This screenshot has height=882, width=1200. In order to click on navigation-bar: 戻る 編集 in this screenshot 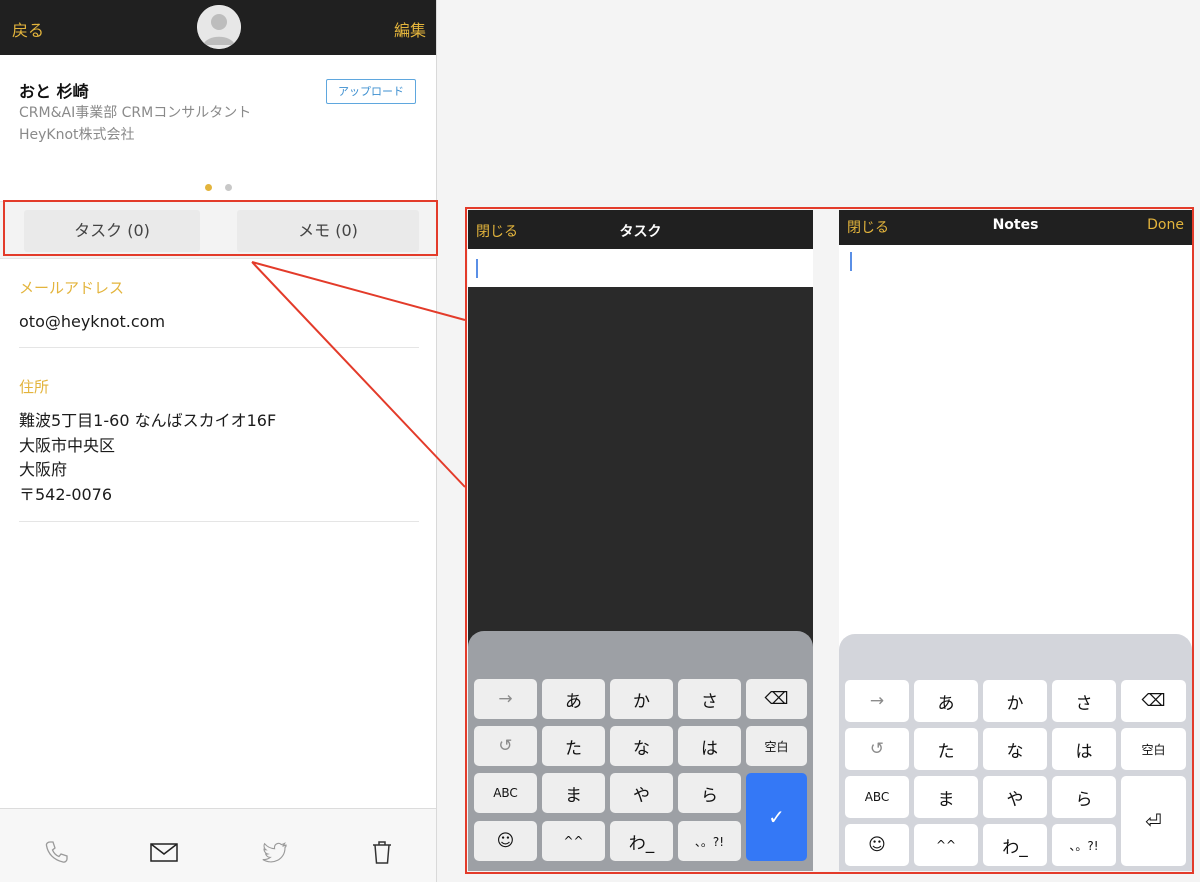, I will do `click(218, 27)`.